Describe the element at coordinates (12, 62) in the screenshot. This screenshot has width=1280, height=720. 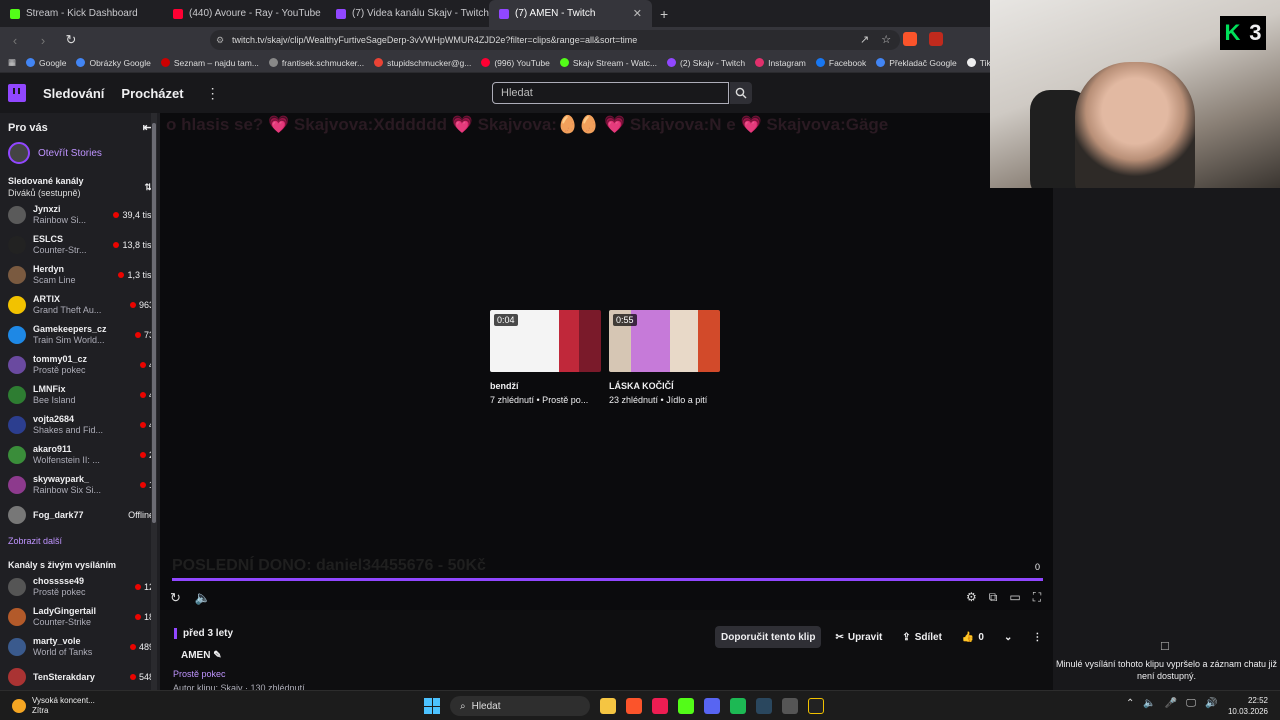
I see `apps-grid-icon: ▦` at that location.